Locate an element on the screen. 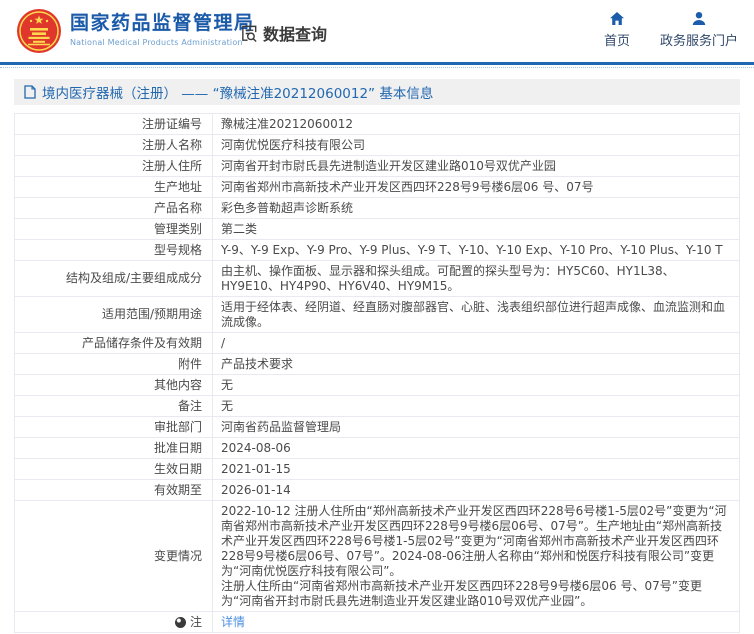 Image resolution: width=754 pixels, height=634 pixels. row-value: 2026-01-14 is located at coordinates (256, 489).